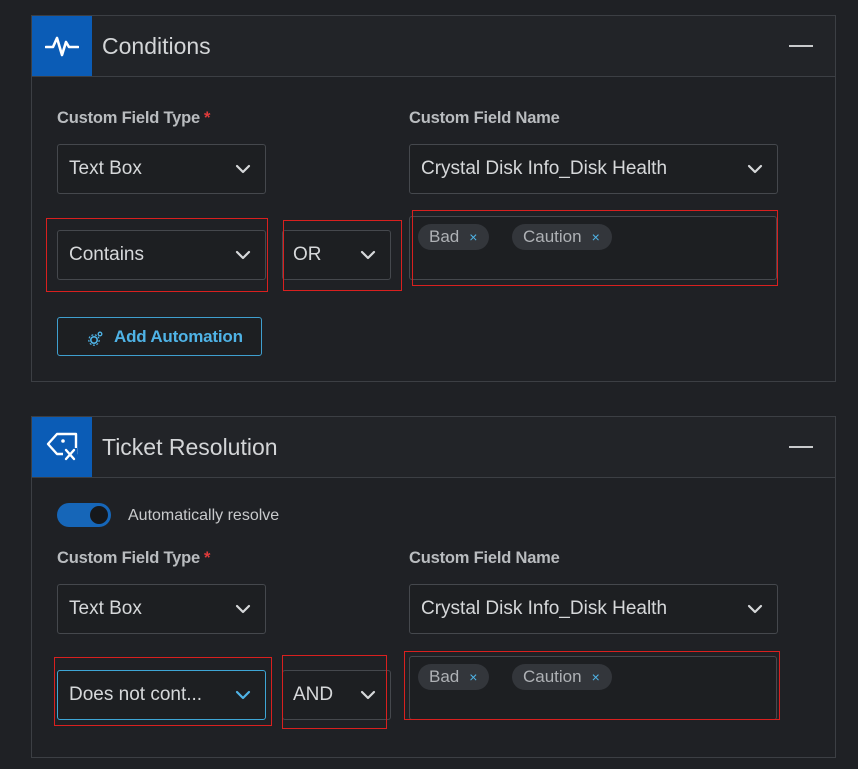 The height and width of the screenshot is (769, 858). I want to click on ticket-resolution-header: Ticket Resolution, so click(433, 447).